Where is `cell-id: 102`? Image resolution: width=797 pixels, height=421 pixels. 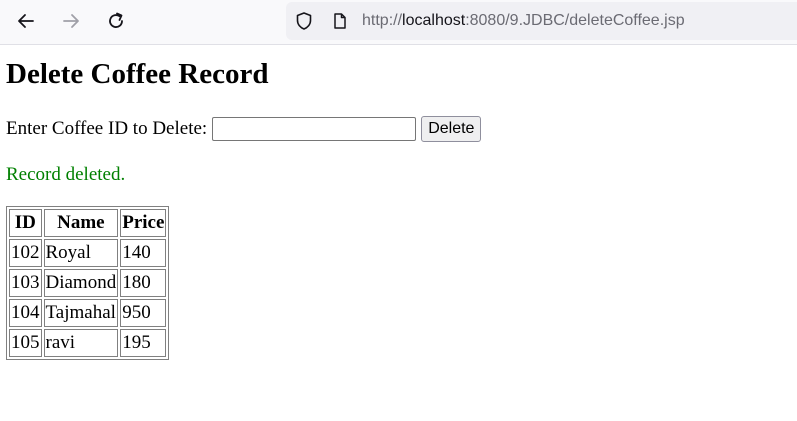
cell-id: 102 is located at coordinates (25, 253).